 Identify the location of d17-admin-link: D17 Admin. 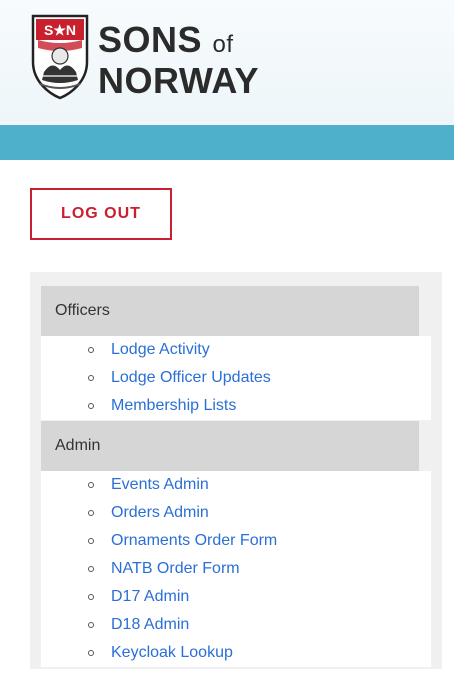
(150, 597).